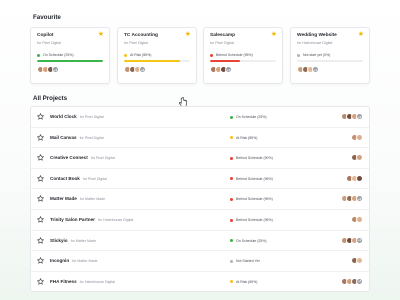 Image resolution: width=400 pixels, height=300 pixels. What do you see at coordinates (77, 116) in the screenshot?
I see `project-name: World Clock for Pixel Digital` at bounding box center [77, 116].